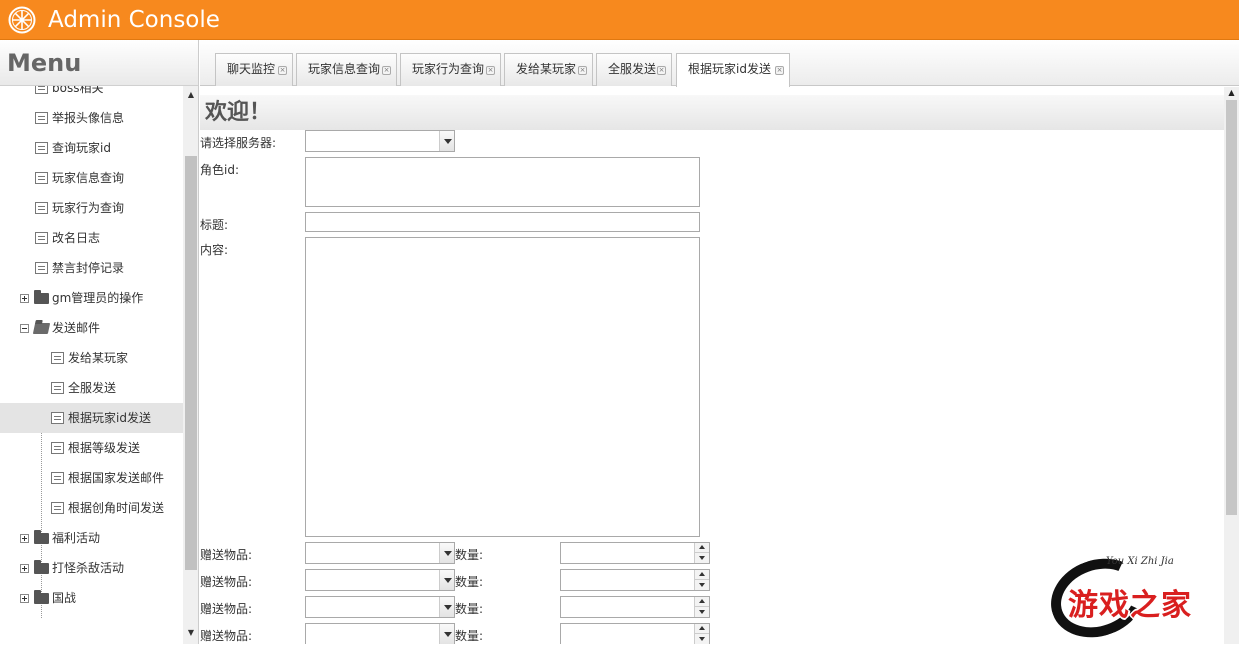 The width and height of the screenshot is (1239, 650). What do you see at coordinates (502, 387) in the screenshot?
I see `mail-content-textarea` at bounding box center [502, 387].